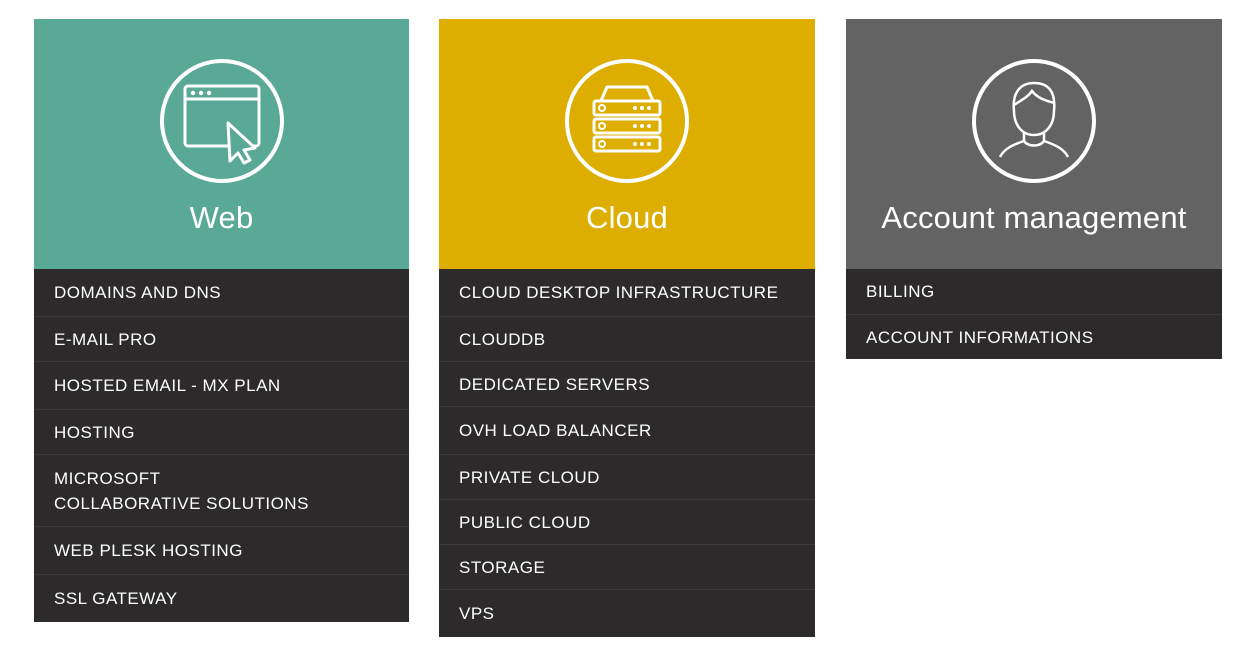 This screenshot has width=1247, height=658. What do you see at coordinates (627, 613) in the screenshot?
I see `menu-item-vps: VPS` at bounding box center [627, 613].